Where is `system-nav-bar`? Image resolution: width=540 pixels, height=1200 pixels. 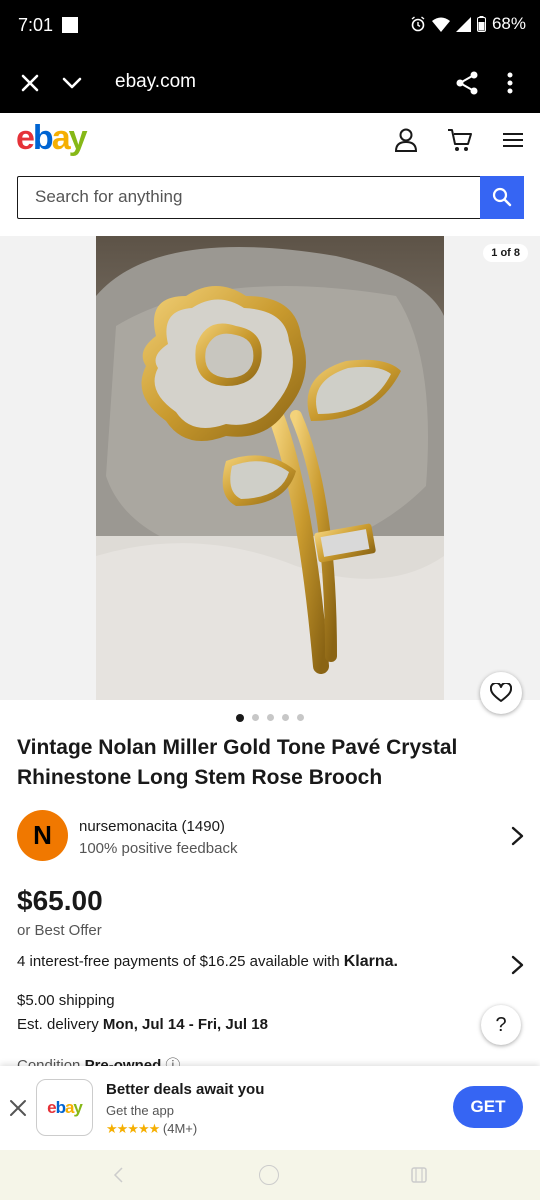
system-nav-bar is located at coordinates (270, 1175).